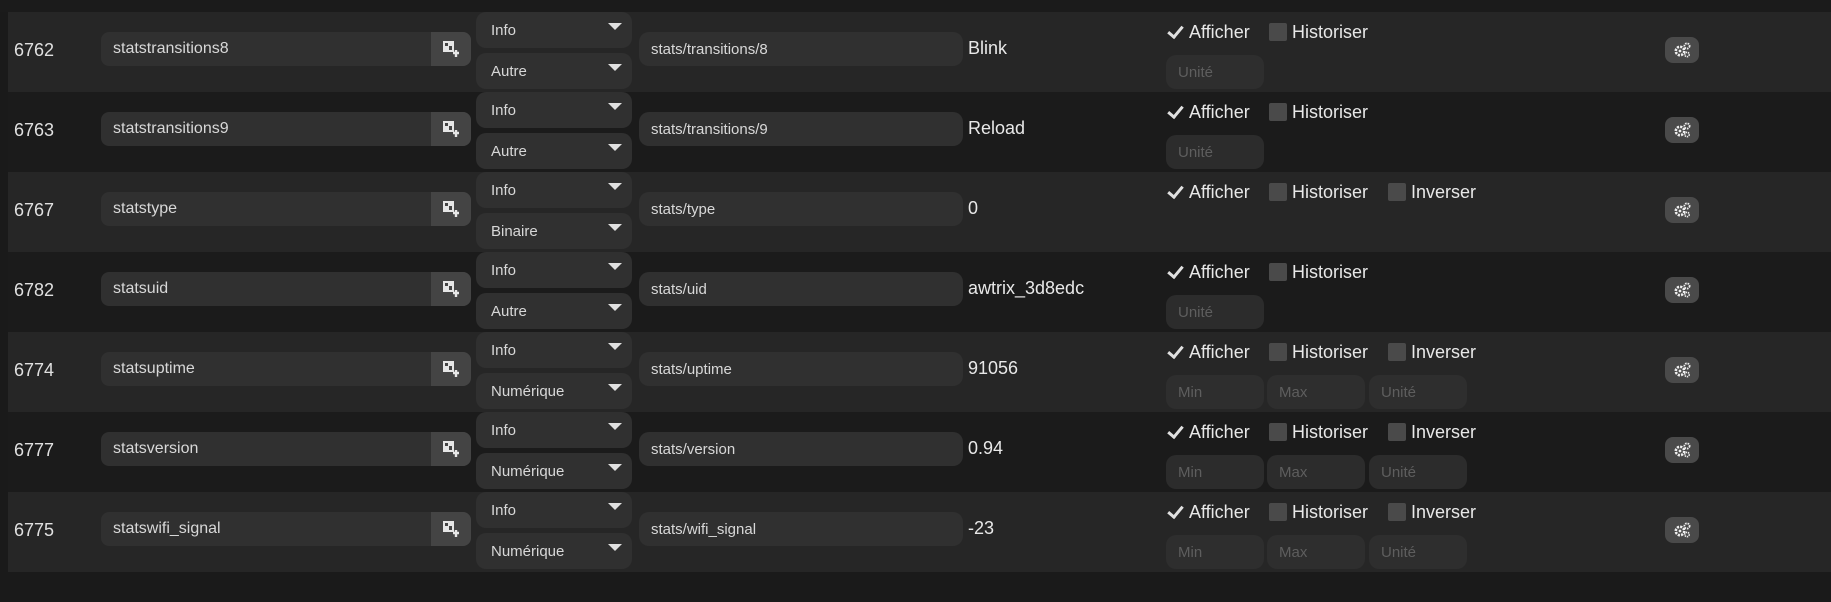  What do you see at coordinates (801, 369) in the screenshot?
I see `topic-input: stats/uptime` at bounding box center [801, 369].